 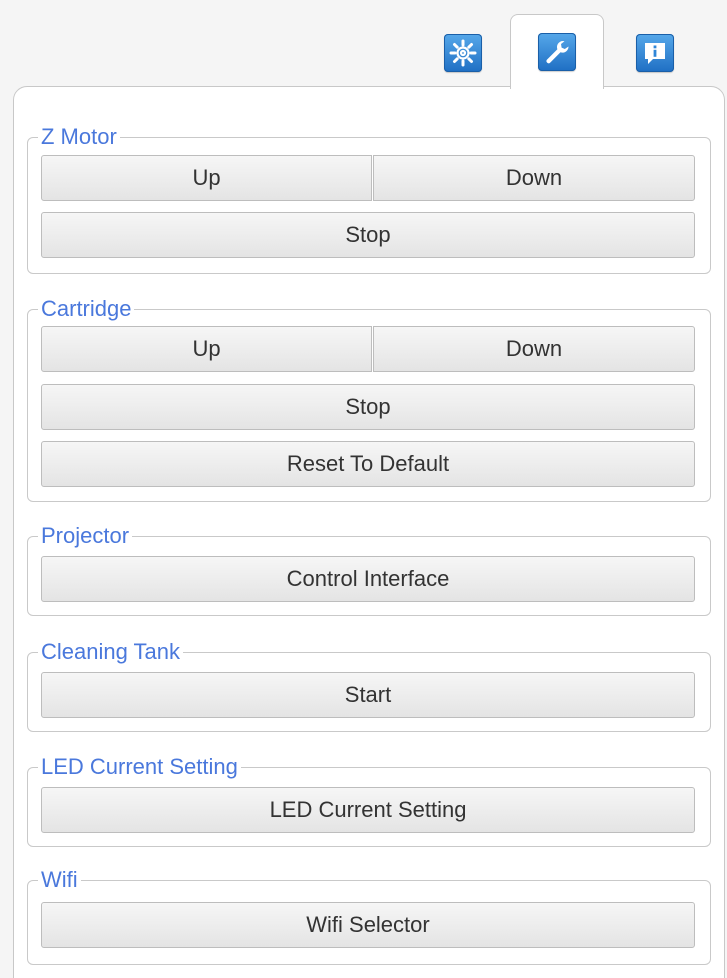 I want to click on z-motor-legend: Z Motor, so click(x=79, y=137).